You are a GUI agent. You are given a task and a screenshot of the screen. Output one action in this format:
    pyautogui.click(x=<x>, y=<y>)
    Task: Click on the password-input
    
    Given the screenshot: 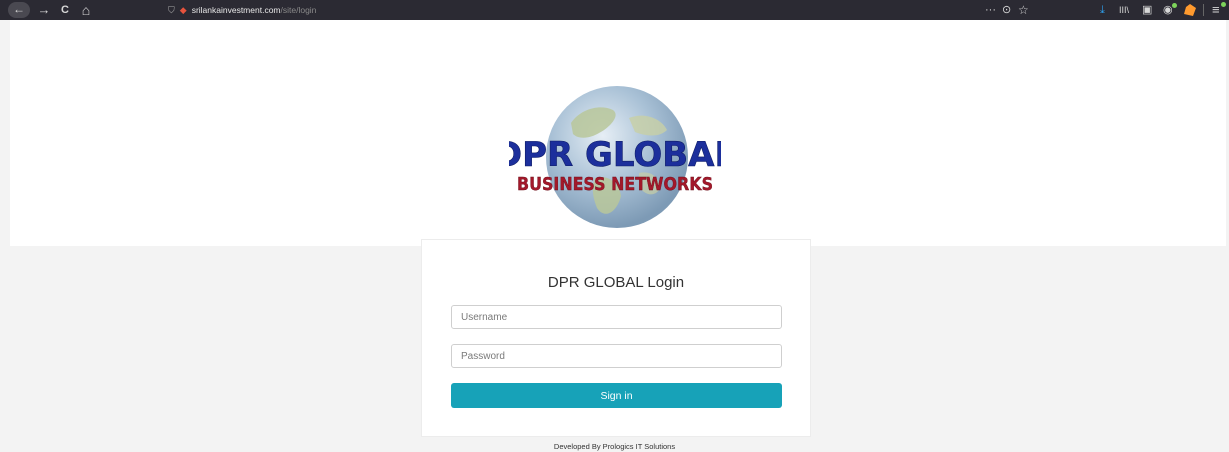 What is the action you would take?
    pyautogui.click(x=616, y=356)
    